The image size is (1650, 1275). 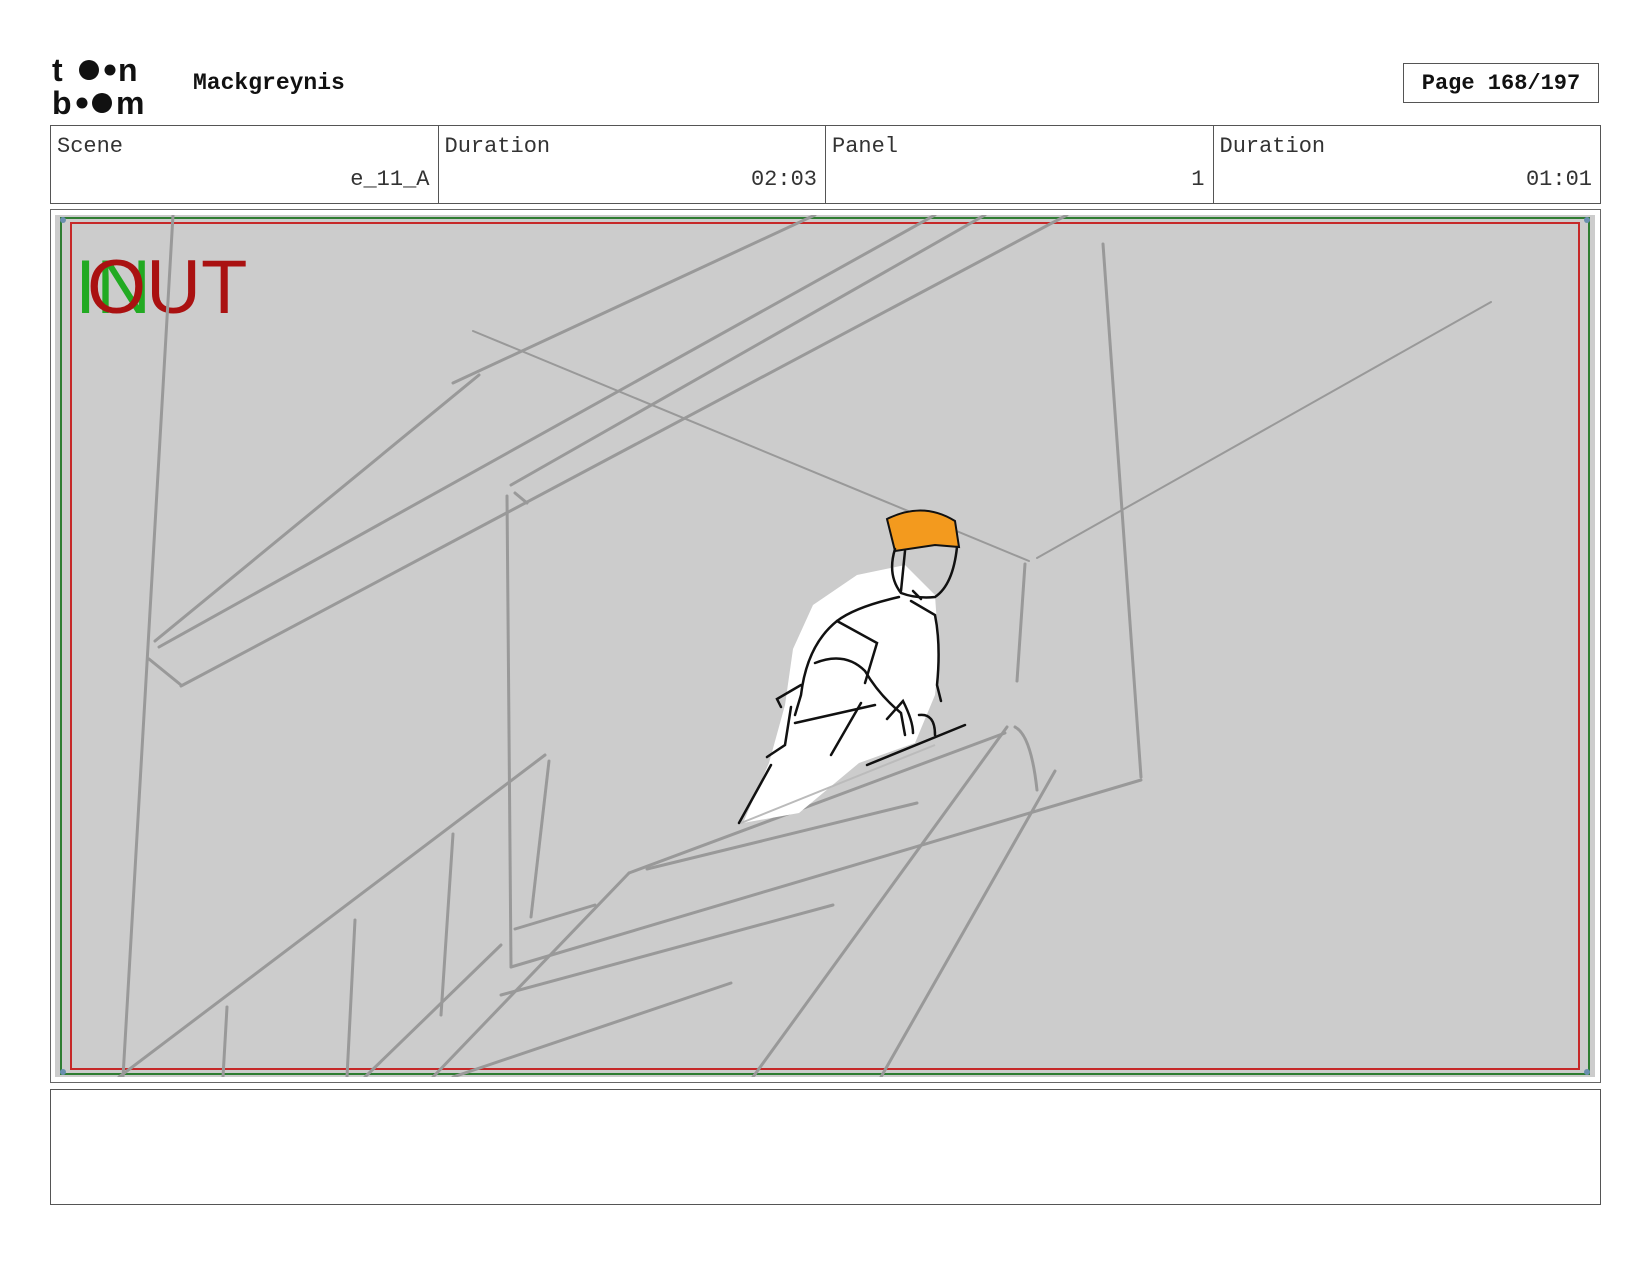 What do you see at coordinates (783, 179) in the screenshot?
I see `scene-duration-value: 02:03` at bounding box center [783, 179].